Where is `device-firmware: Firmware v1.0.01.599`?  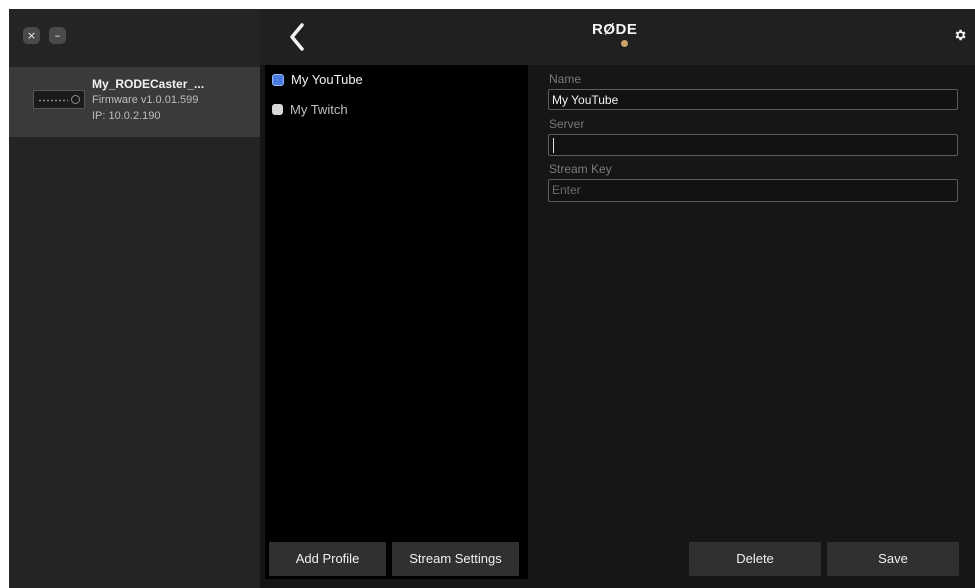 device-firmware: Firmware v1.0.01.599 is located at coordinates (145, 100).